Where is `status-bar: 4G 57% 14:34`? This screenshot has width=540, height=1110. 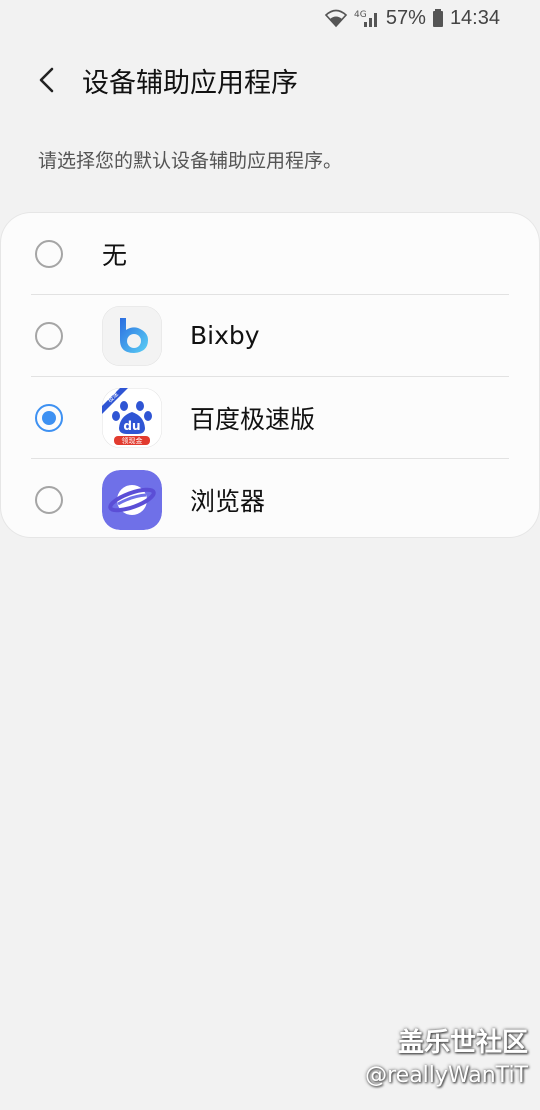 status-bar: 4G 57% 14:34 is located at coordinates (270, 18).